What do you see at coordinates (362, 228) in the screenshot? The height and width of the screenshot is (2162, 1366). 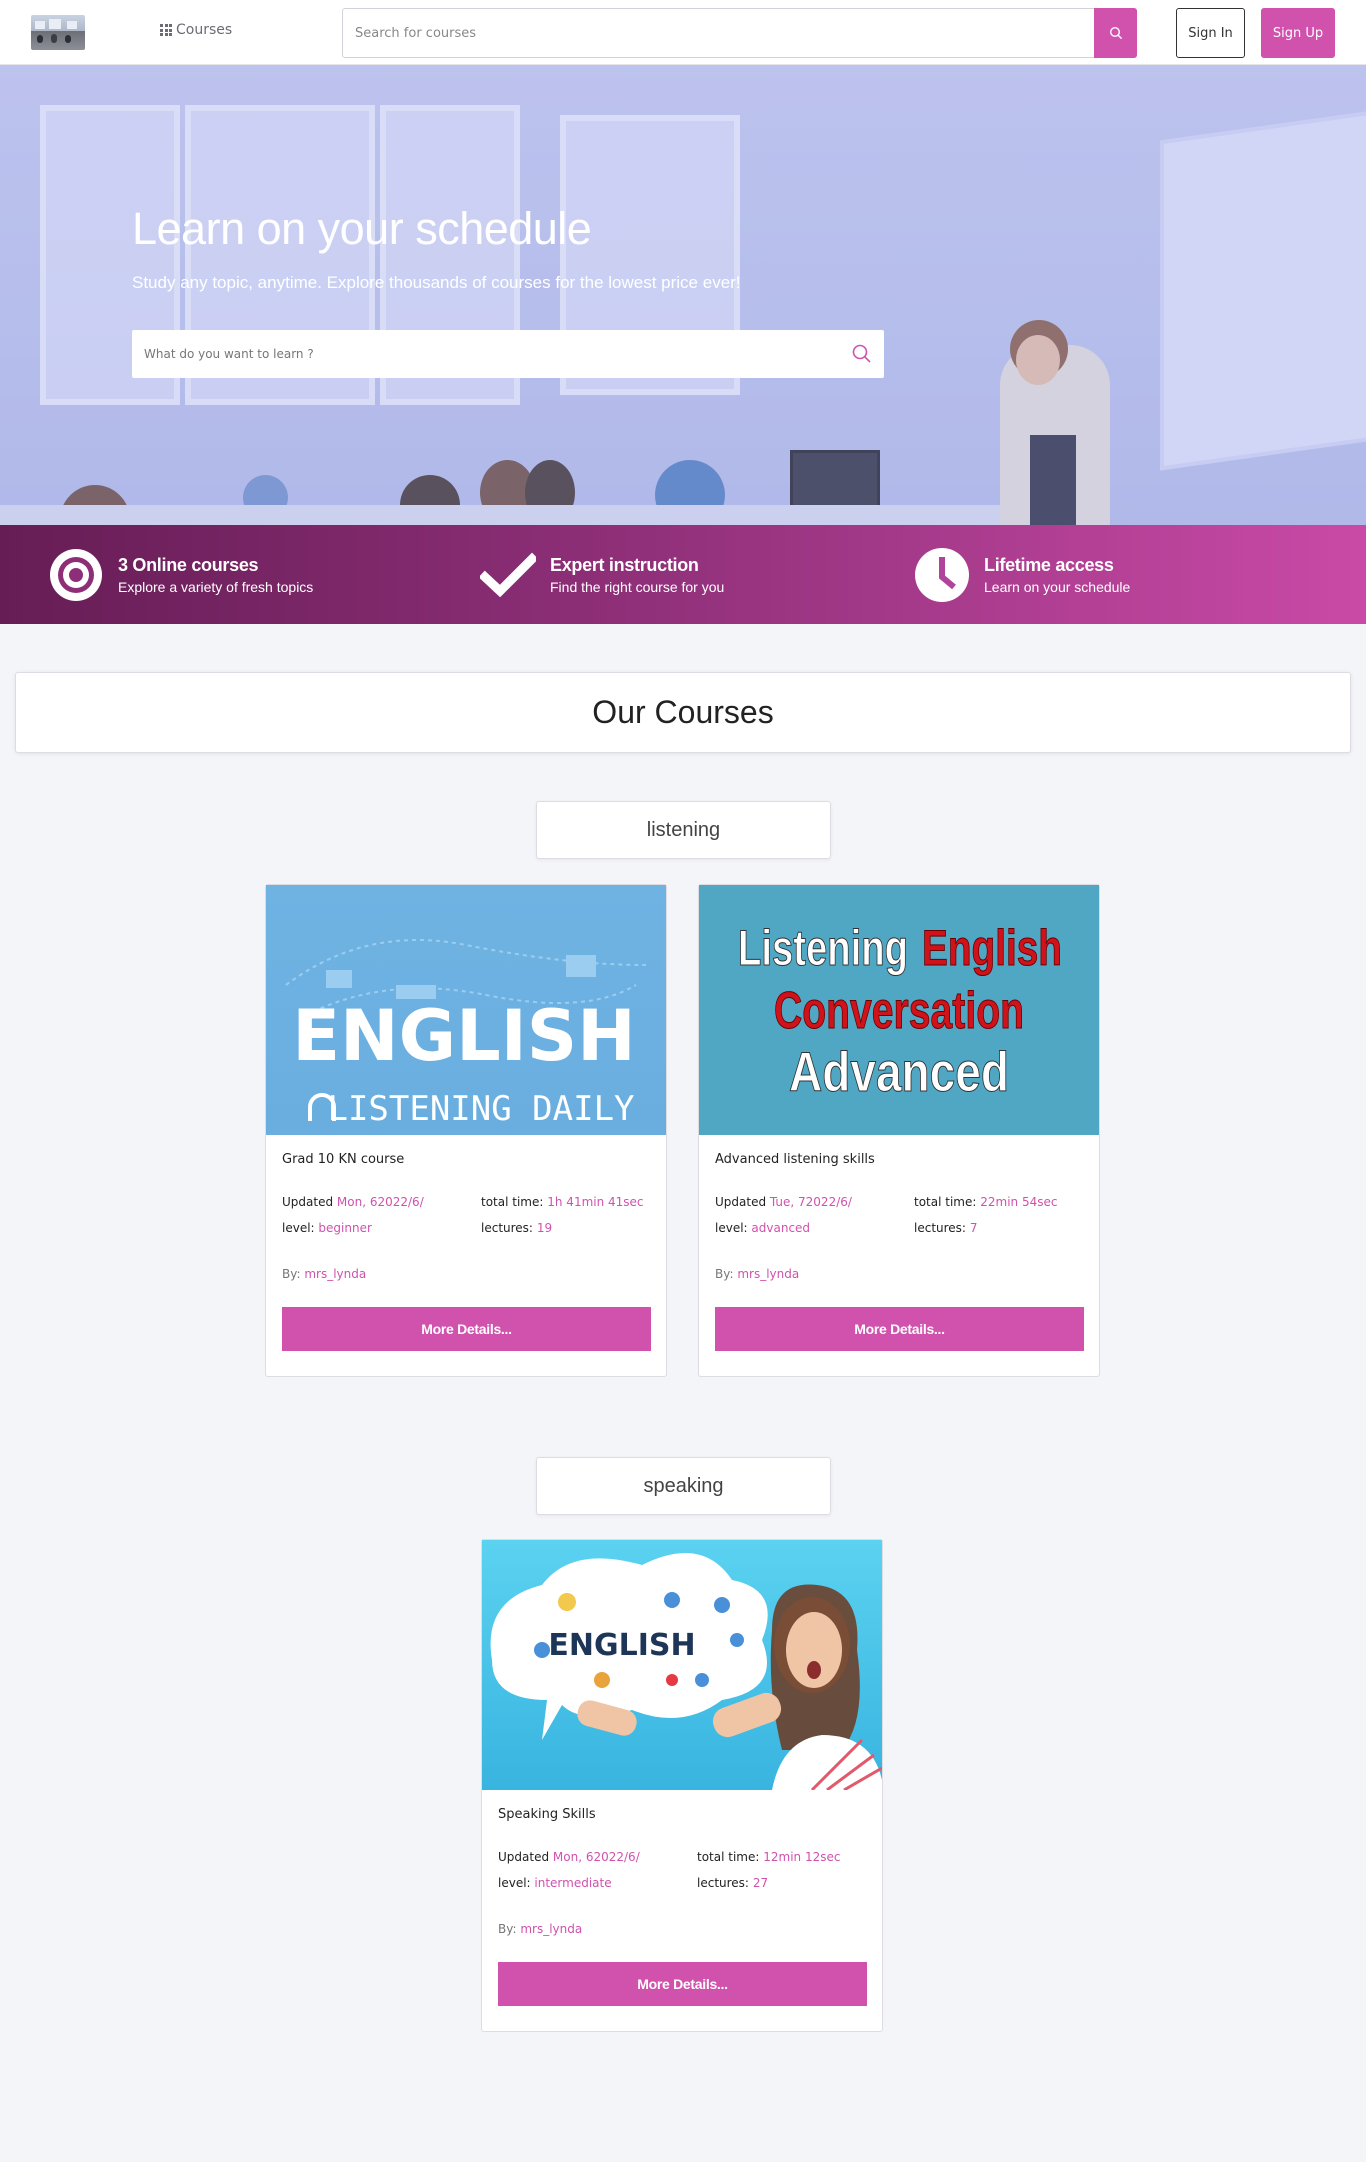 I see `hero-title: Learn on your schedule` at bounding box center [362, 228].